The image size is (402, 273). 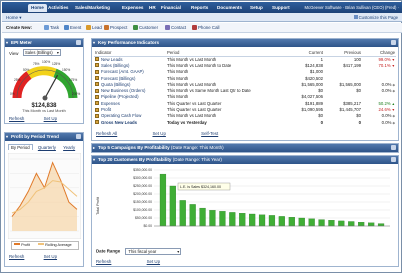 What do you see at coordinates (152, 8) in the screenshot?
I see `tab-hr: HR` at bounding box center [152, 8].